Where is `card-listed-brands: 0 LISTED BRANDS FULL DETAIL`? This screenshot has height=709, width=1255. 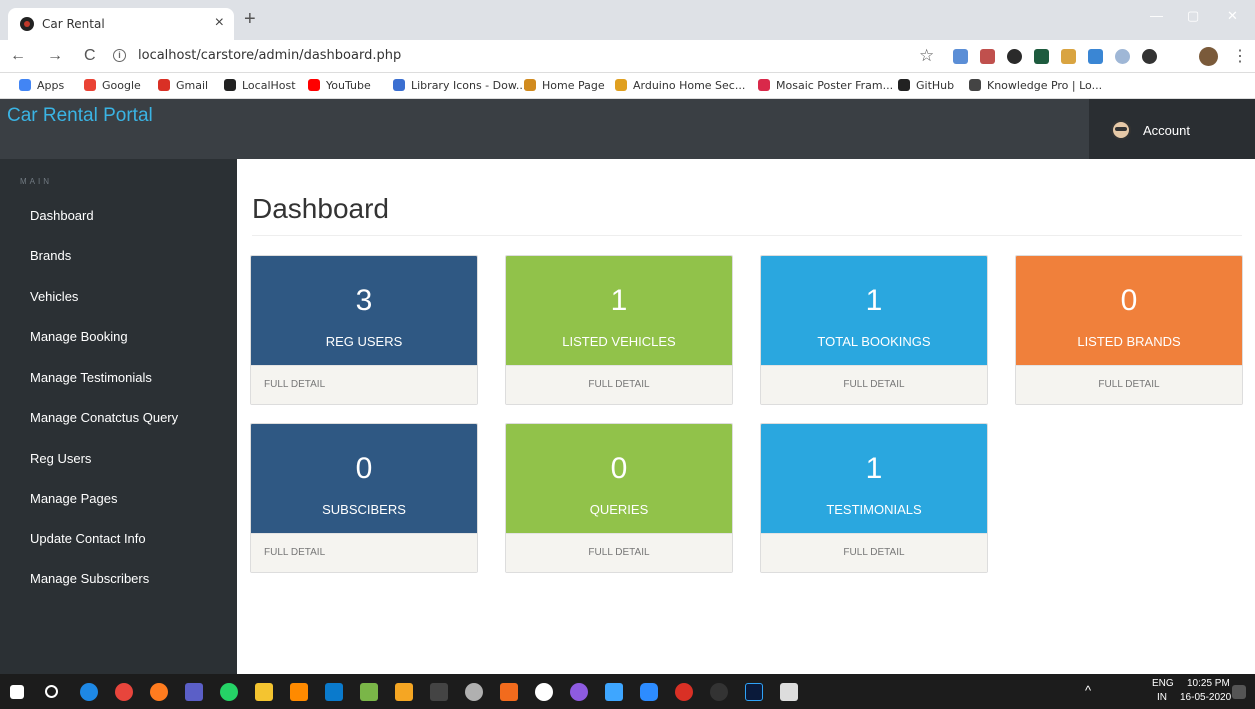 card-listed-brands: 0 LISTED BRANDS FULL DETAIL is located at coordinates (1129, 330).